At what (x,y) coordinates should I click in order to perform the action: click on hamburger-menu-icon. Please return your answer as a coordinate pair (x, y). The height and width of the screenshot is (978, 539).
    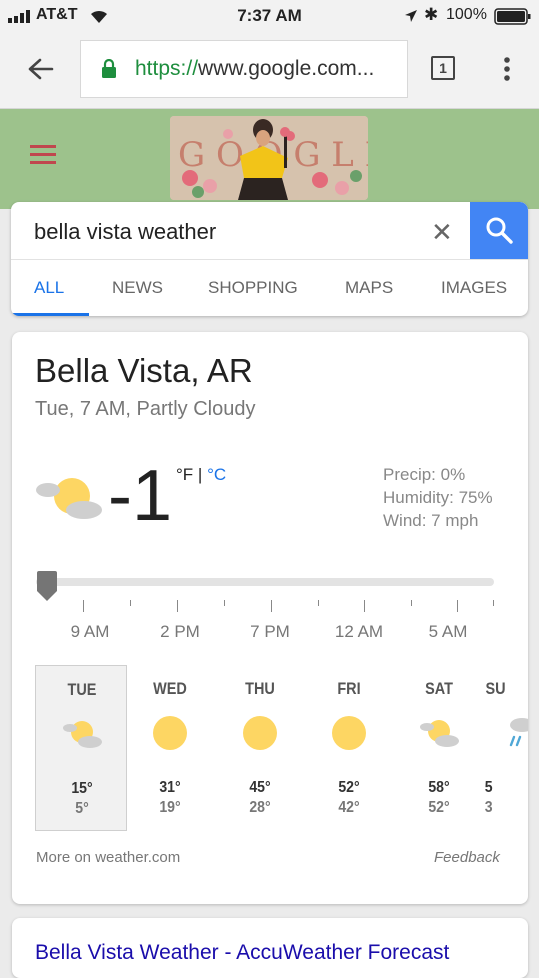
    Looking at the image, I should click on (43, 157).